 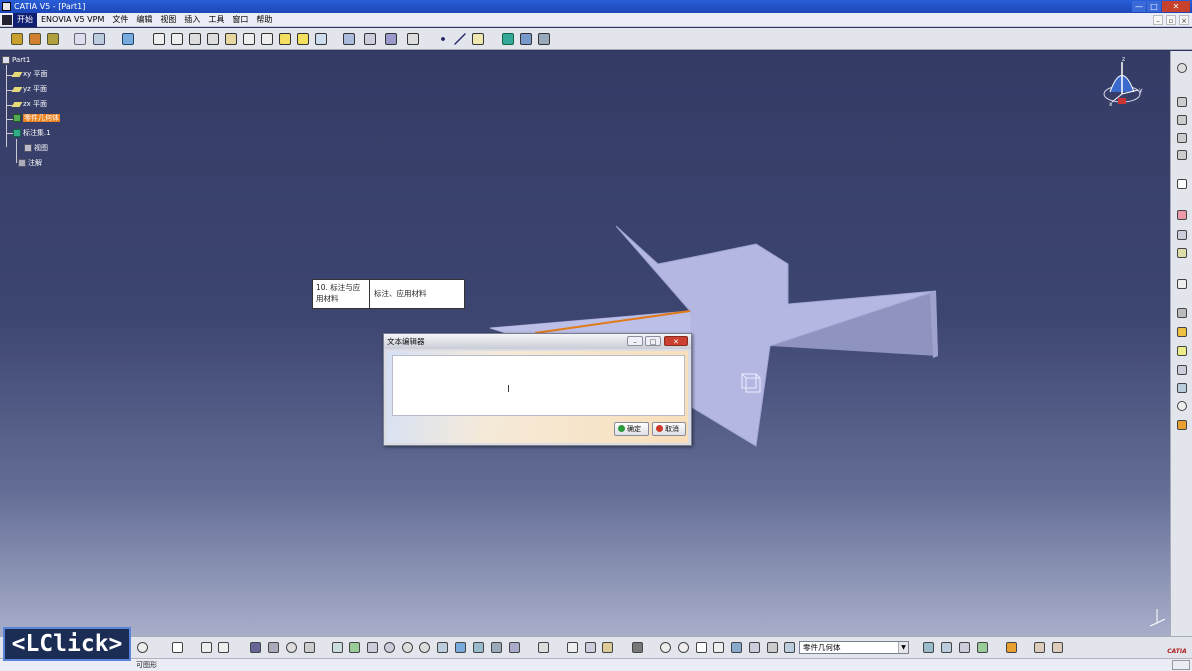 What do you see at coordinates (635, 341) in the screenshot?
I see `dialog-minimize-button: –` at bounding box center [635, 341].